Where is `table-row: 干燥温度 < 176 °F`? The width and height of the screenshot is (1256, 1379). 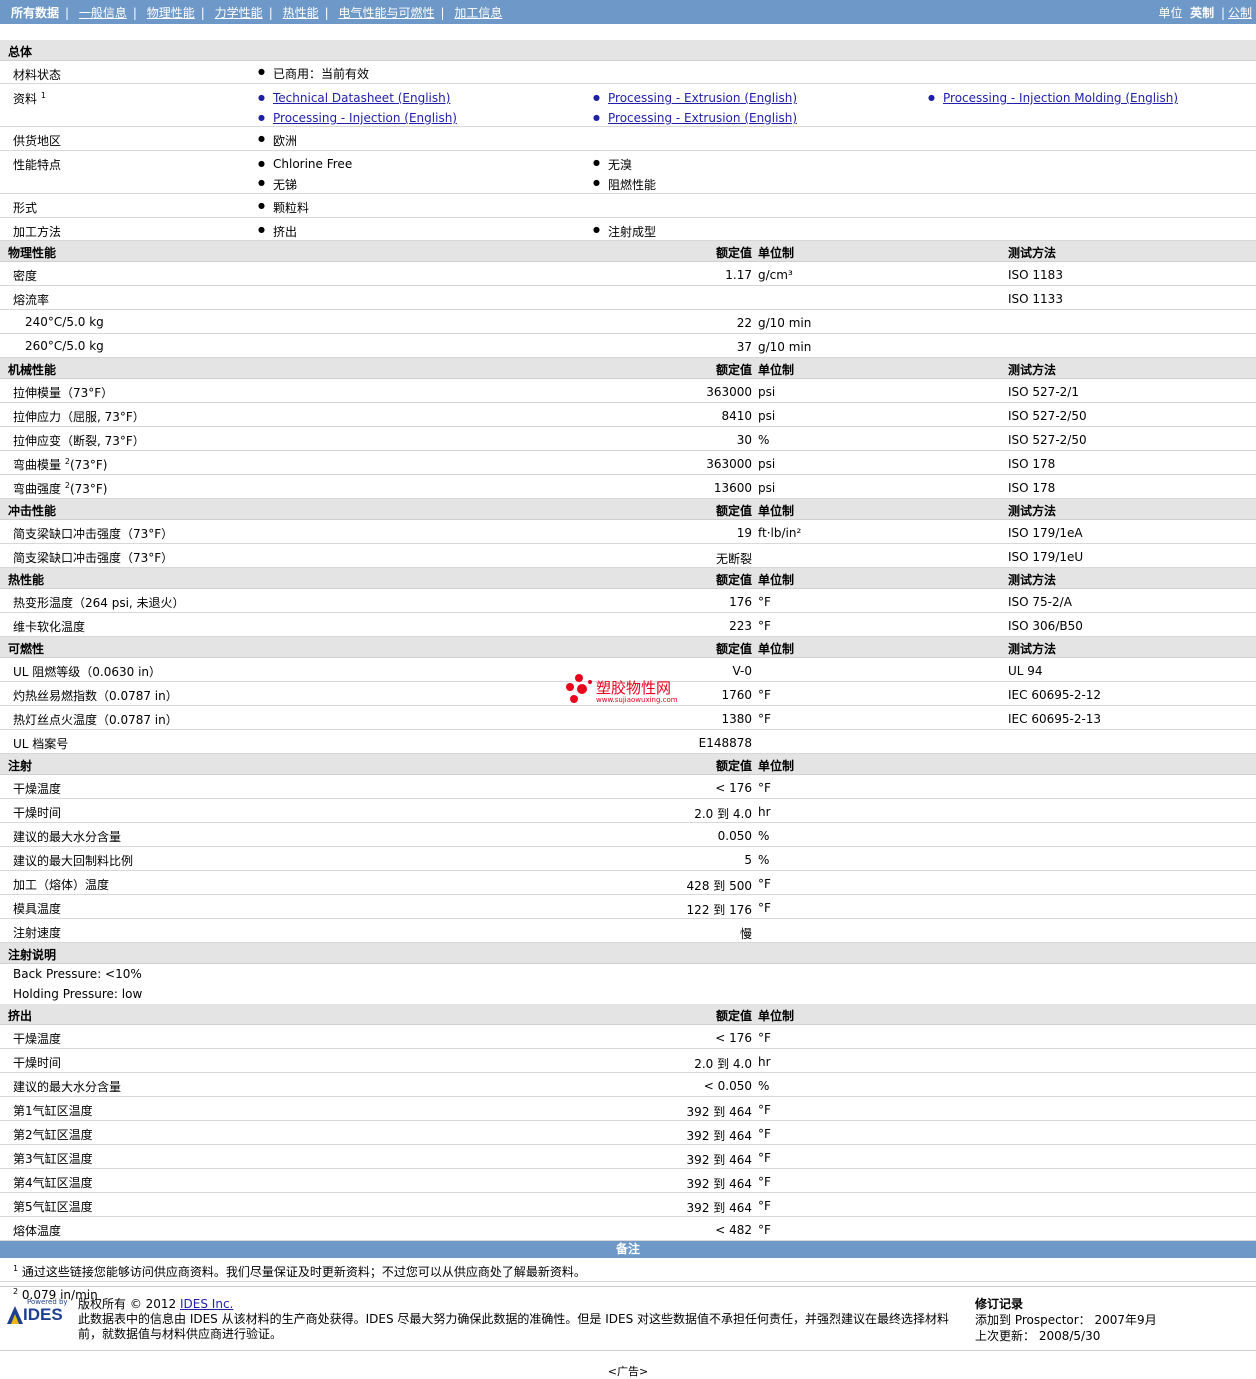 table-row: 干燥温度 < 176 °F is located at coordinates (628, 1037).